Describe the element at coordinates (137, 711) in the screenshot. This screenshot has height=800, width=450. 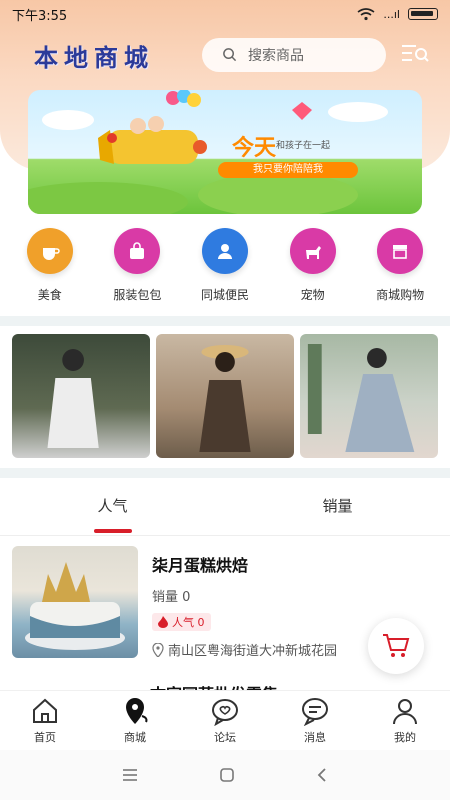
I see `location-icon` at that location.